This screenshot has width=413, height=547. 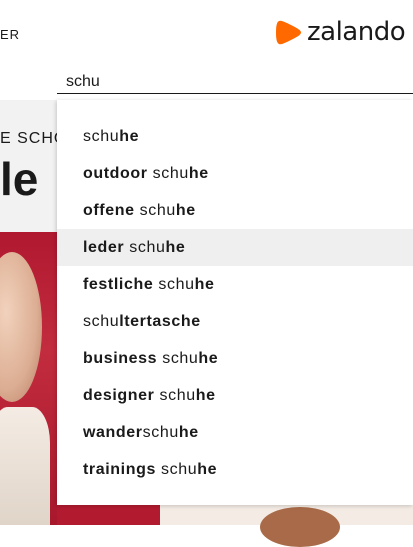 I want to click on search-suggestion: leder schuhe, so click(x=235, y=247).